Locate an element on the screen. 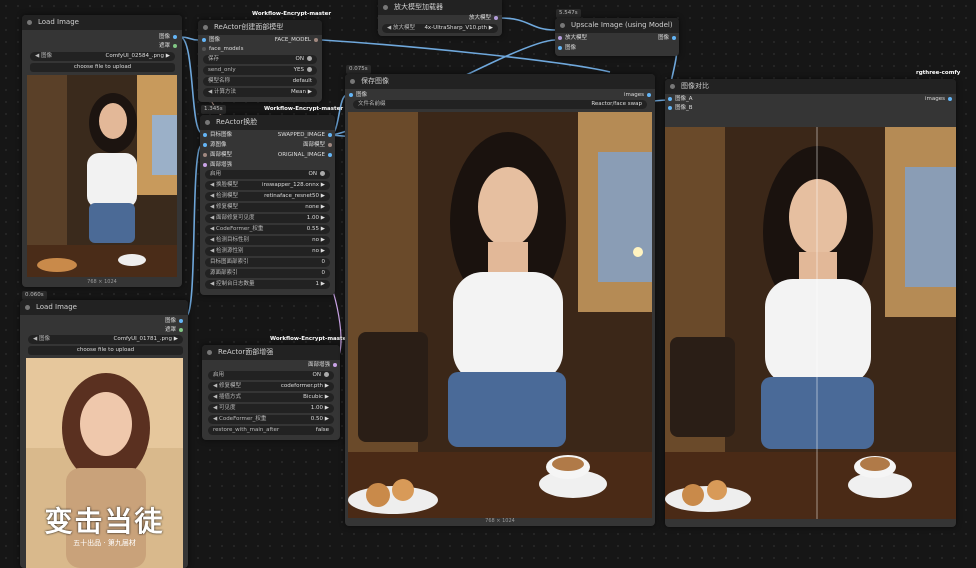  widget-source-gender: ◀ 检测源性别 no ▶ is located at coordinates (267, 251).